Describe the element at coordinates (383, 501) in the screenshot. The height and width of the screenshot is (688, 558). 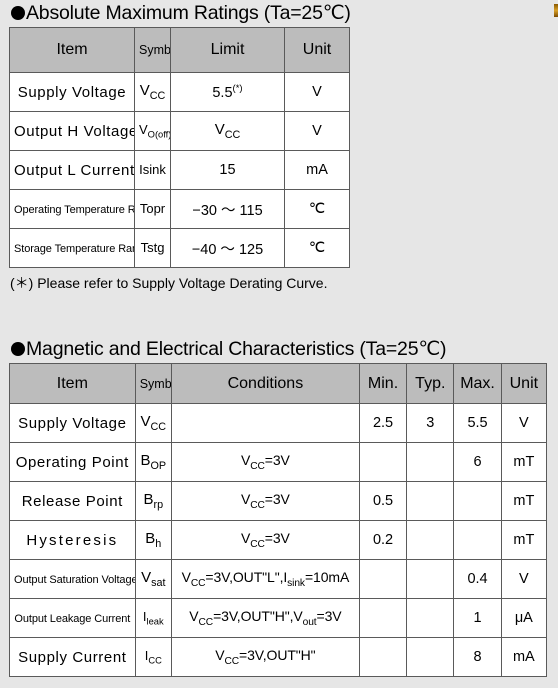
I see `cell-min: 0.5` at that location.